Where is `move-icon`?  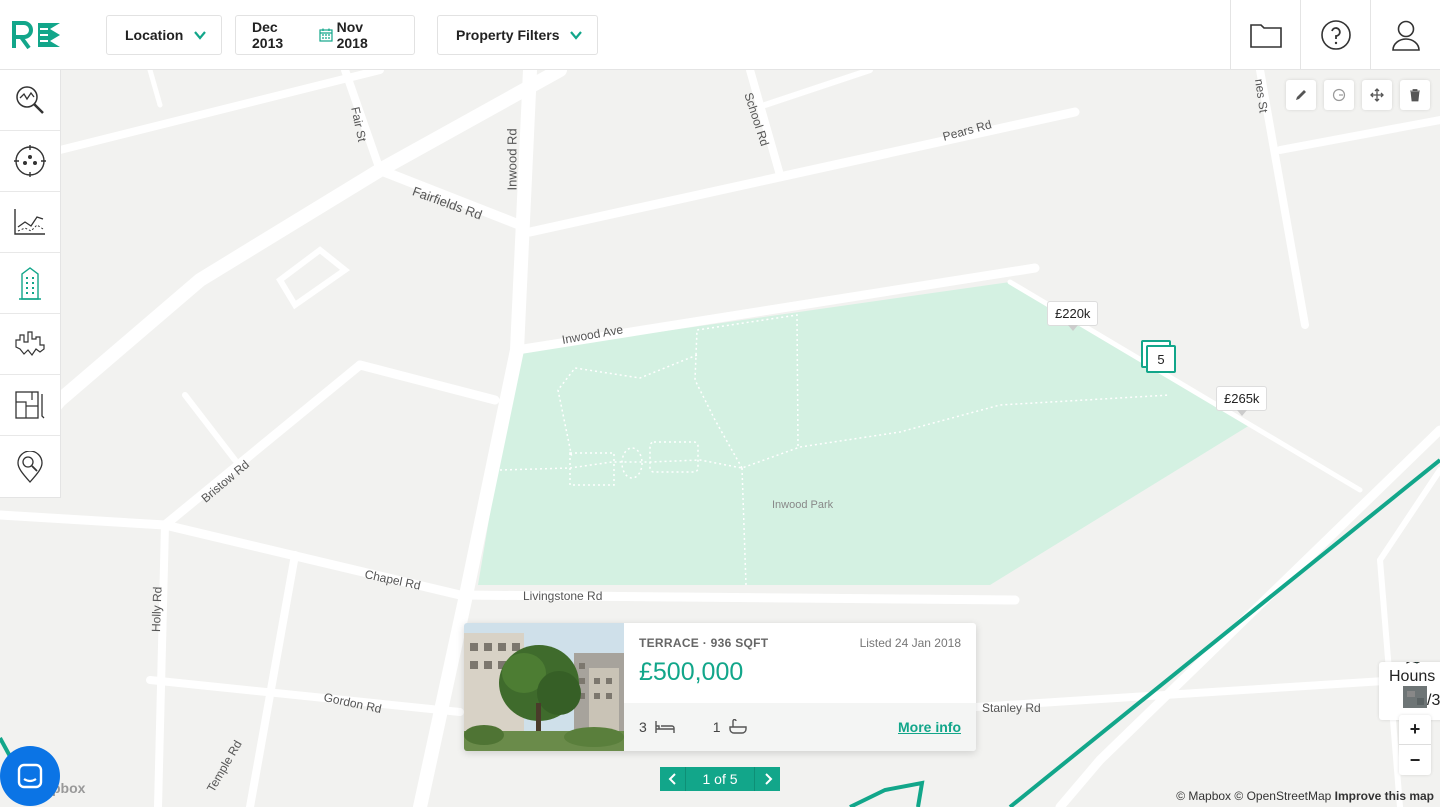 move-icon is located at coordinates (1377, 95).